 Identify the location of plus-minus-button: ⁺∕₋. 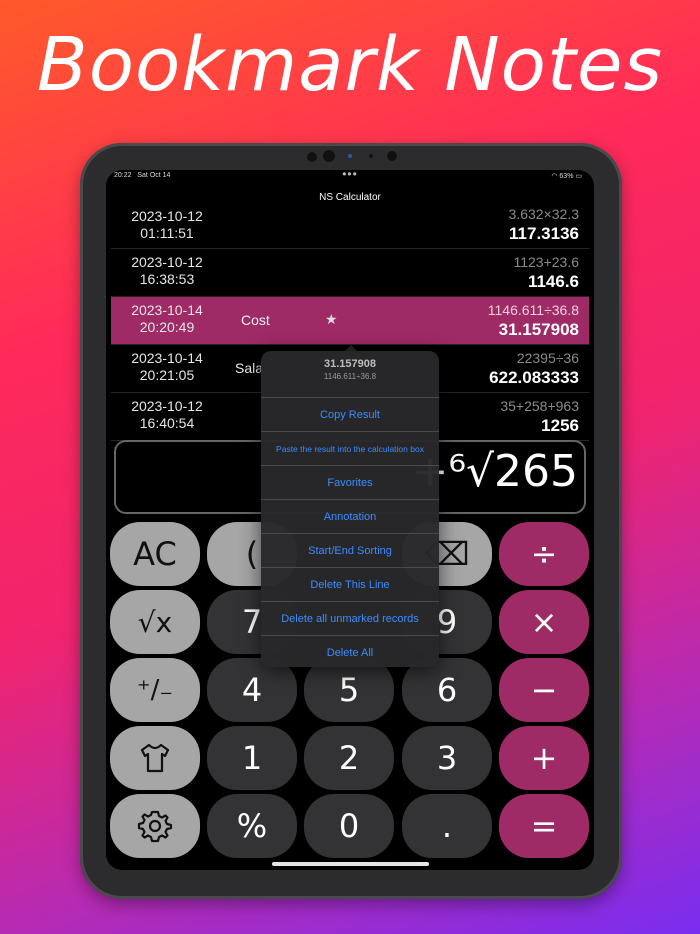
(155, 690).